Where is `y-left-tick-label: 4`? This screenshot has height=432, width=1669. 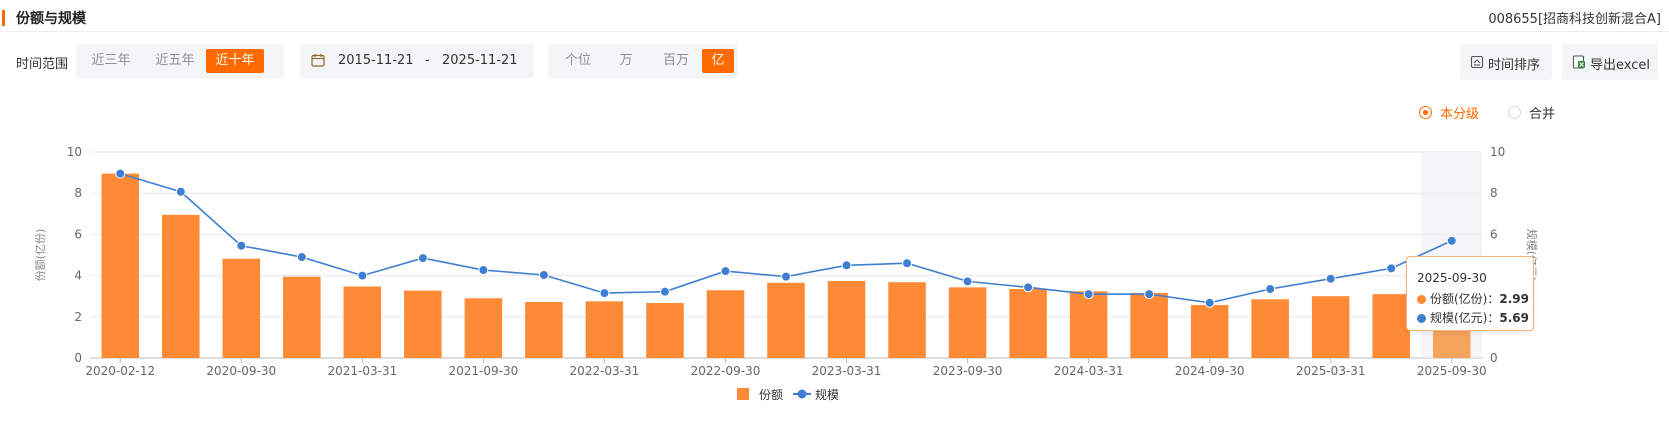
y-left-tick-label: 4 is located at coordinates (78, 276).